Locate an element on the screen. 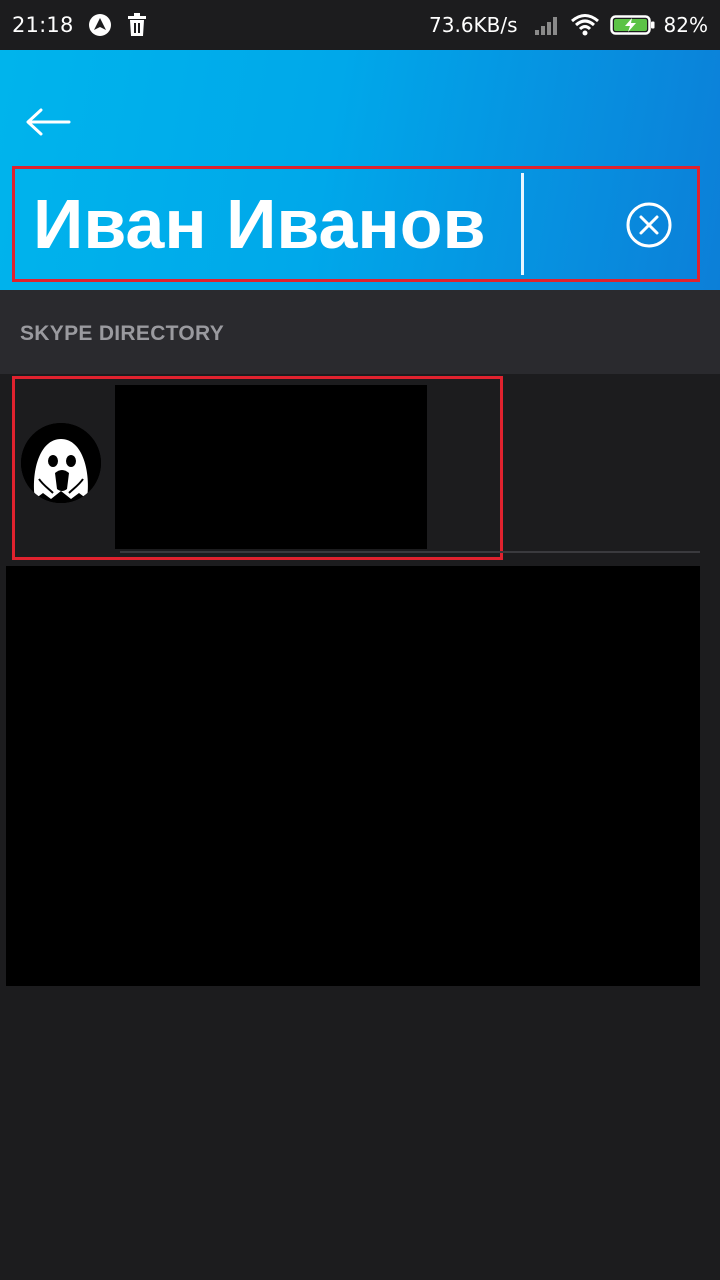  search-box is located at coordinates (356, 224).